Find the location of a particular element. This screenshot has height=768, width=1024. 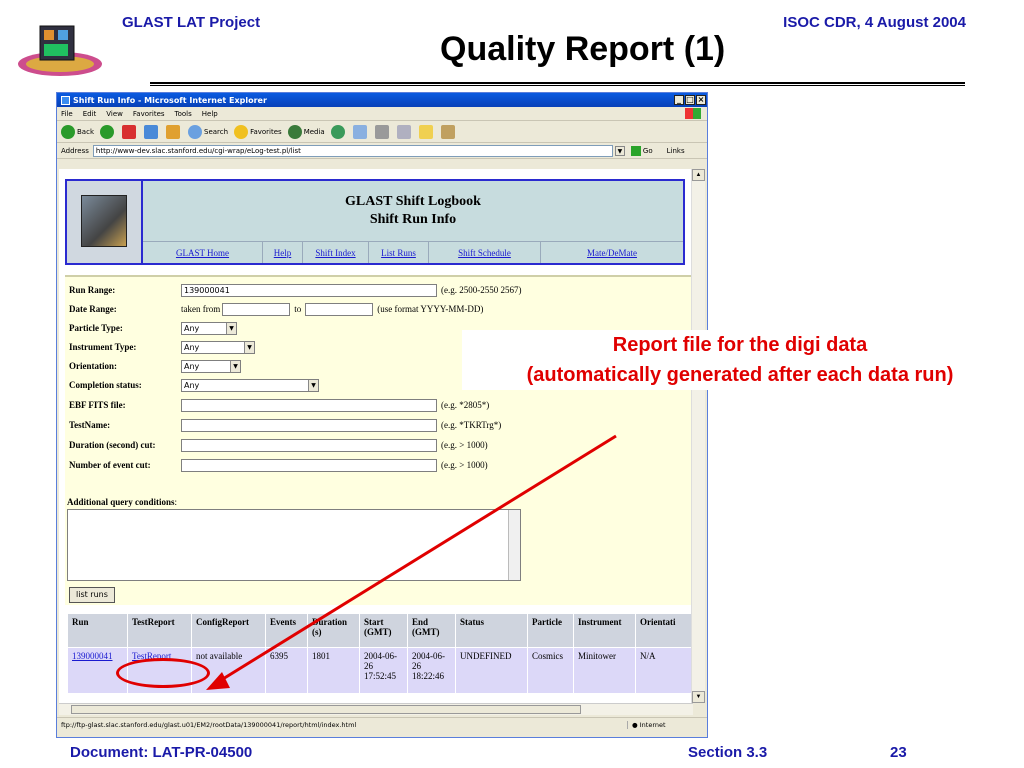

slide-footer-page: 23 is located at coordinates (898, 752).